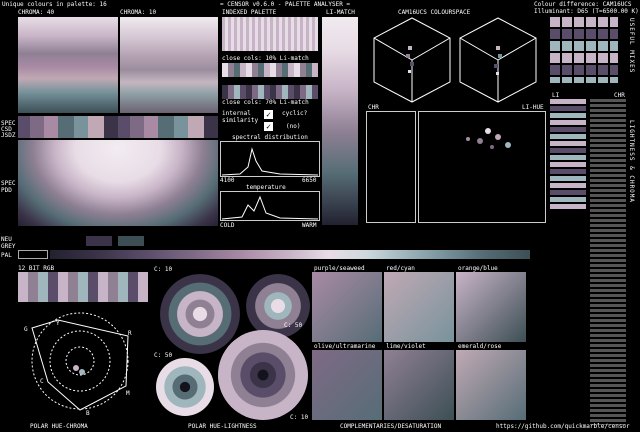 Image resolution: width=640 pixels, height=432 pixels. Describe the element at coordinates (68, 65) in the screenshot. I see `chroma40-panel` at that location.